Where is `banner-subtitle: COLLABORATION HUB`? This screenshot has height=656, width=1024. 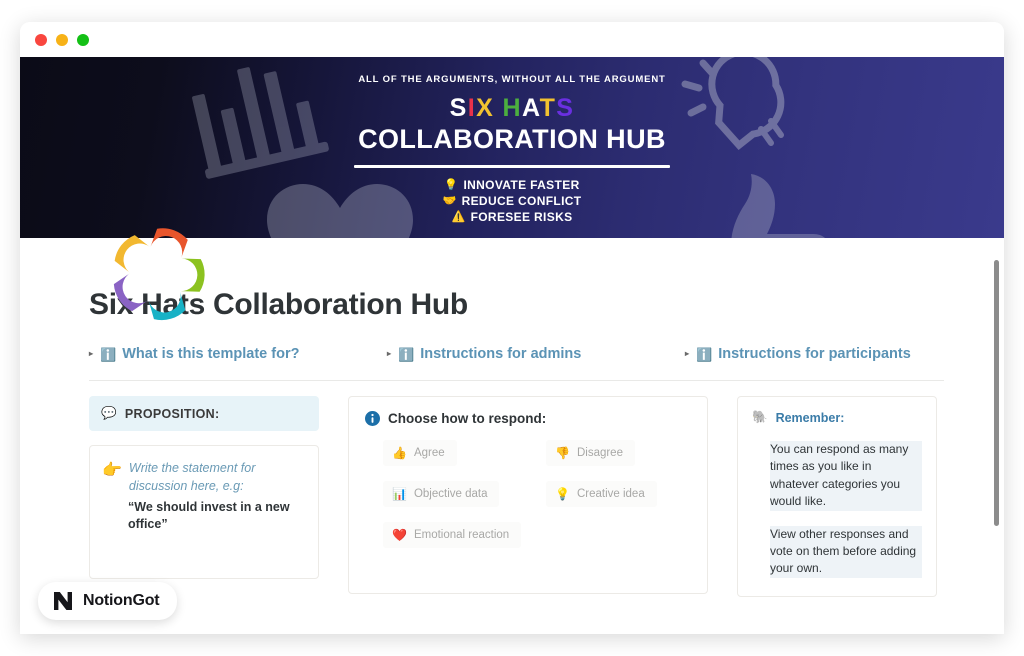
banner-subtitle: COLLABORATION HUB is located at coordinates (512, 139).